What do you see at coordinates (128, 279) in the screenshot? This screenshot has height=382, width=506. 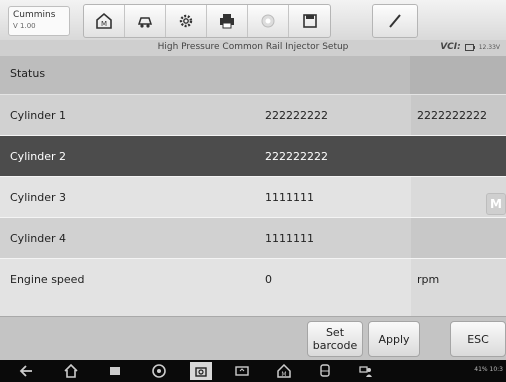 I see `row-name: Engine speed` at bounding box center [128, 279].